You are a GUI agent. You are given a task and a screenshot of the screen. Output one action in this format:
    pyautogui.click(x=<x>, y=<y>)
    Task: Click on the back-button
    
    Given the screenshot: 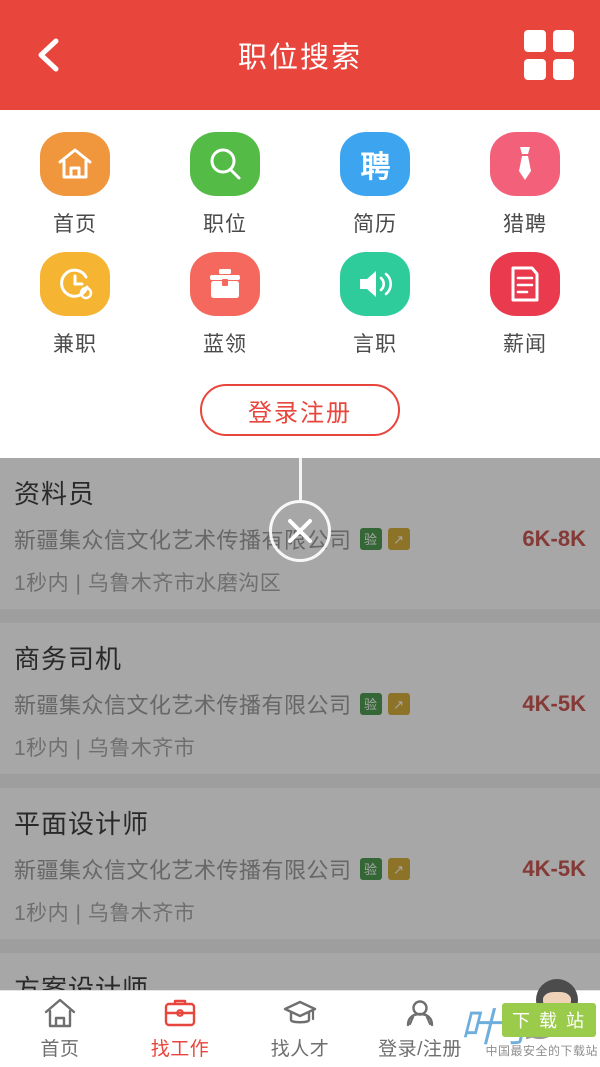 What is the action you would take?
    pyautogui.click(x=49, y=55)
    